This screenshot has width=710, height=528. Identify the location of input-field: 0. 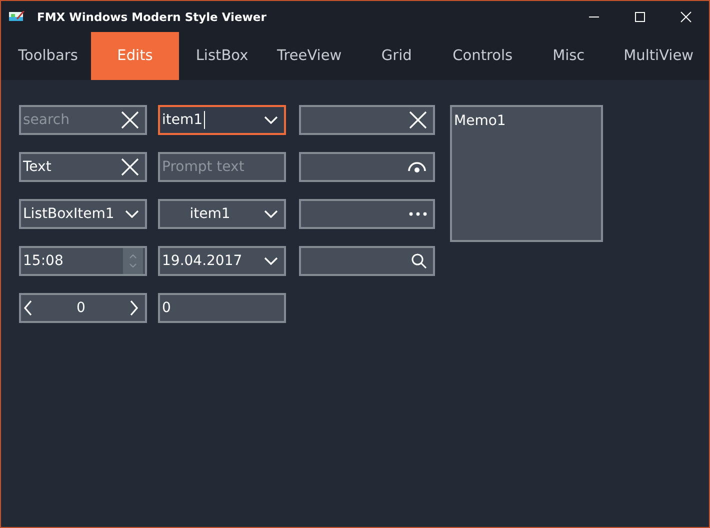
(222, 308).